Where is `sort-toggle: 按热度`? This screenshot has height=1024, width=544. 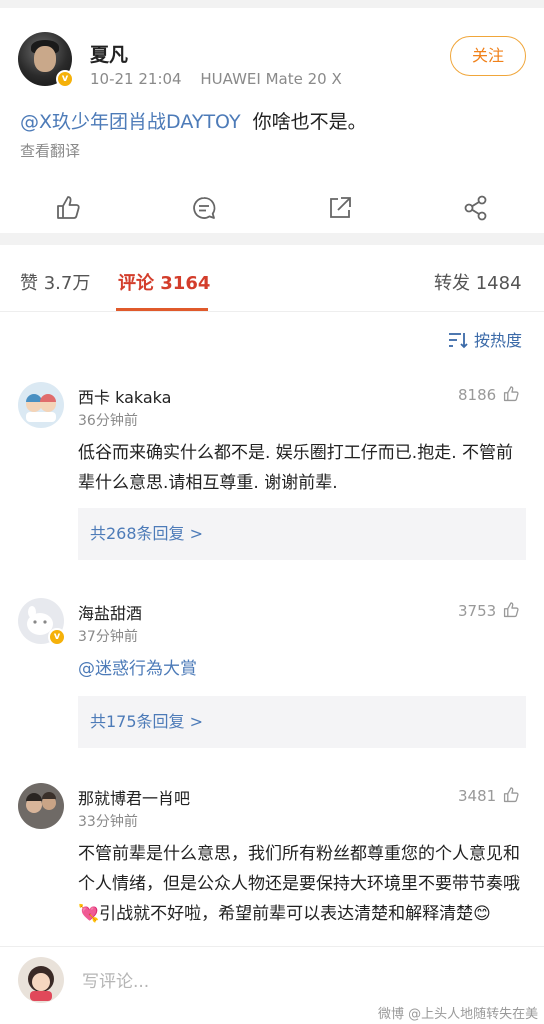
sort-toggle: 按热度 is located at coordinates (485, 339).